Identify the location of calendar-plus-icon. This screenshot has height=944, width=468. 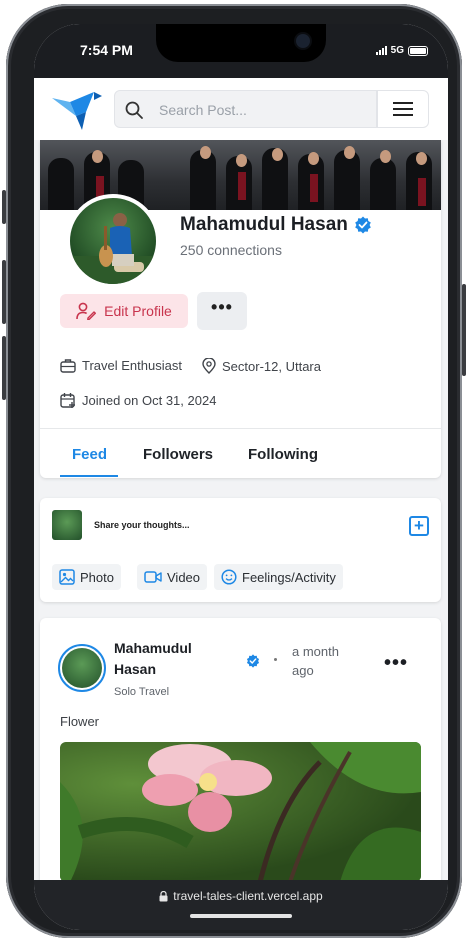
(67, 400).